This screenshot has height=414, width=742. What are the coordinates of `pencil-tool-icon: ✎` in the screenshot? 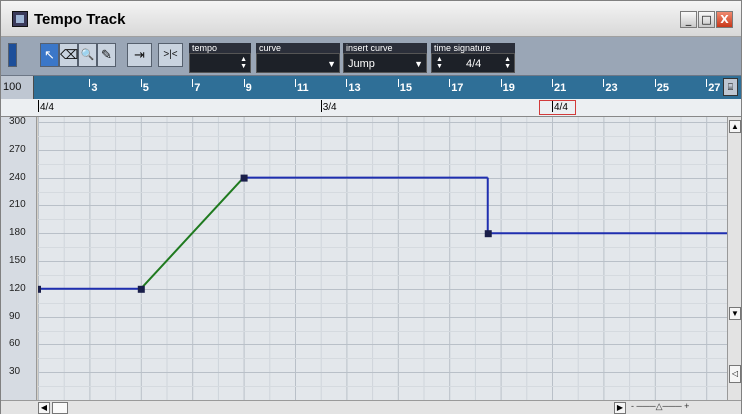 It's located at (106, 55).